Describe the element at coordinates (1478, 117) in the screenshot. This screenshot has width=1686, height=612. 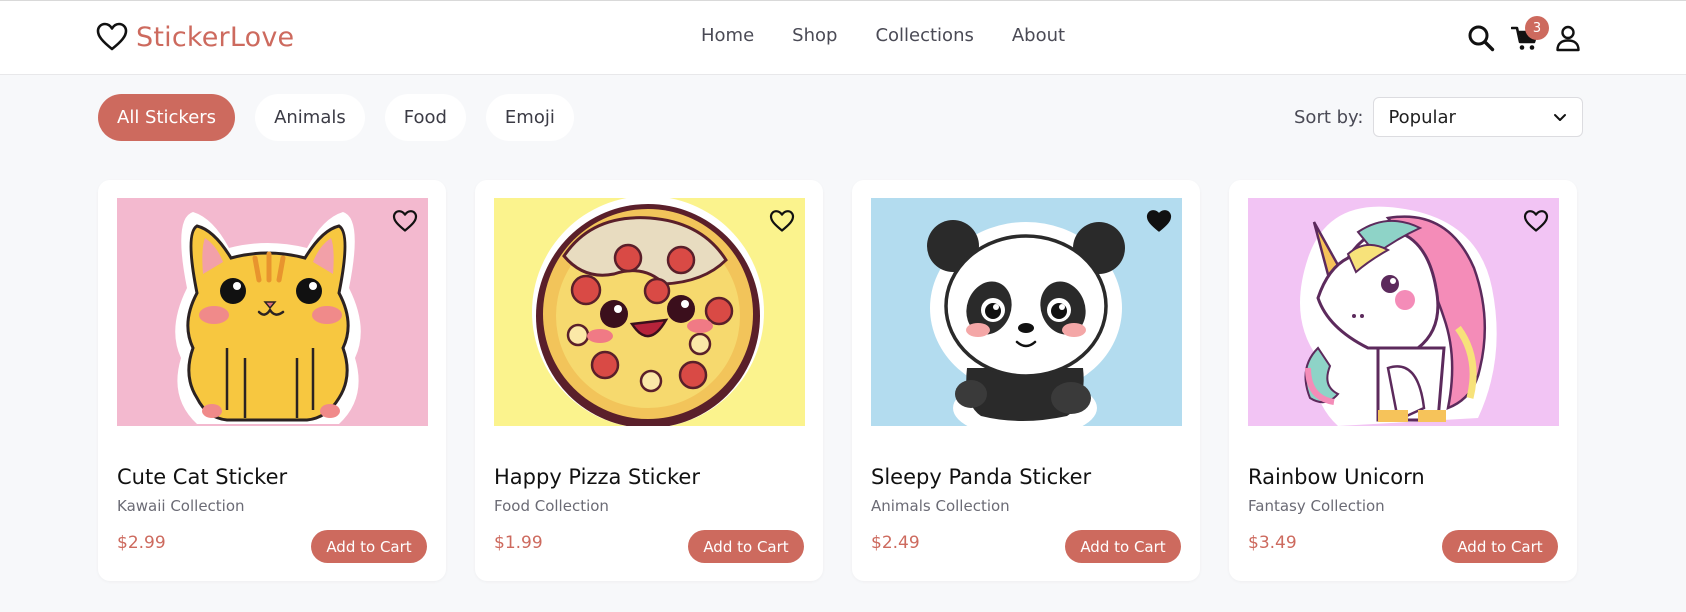
I see `sort-select: Popular` at that location.